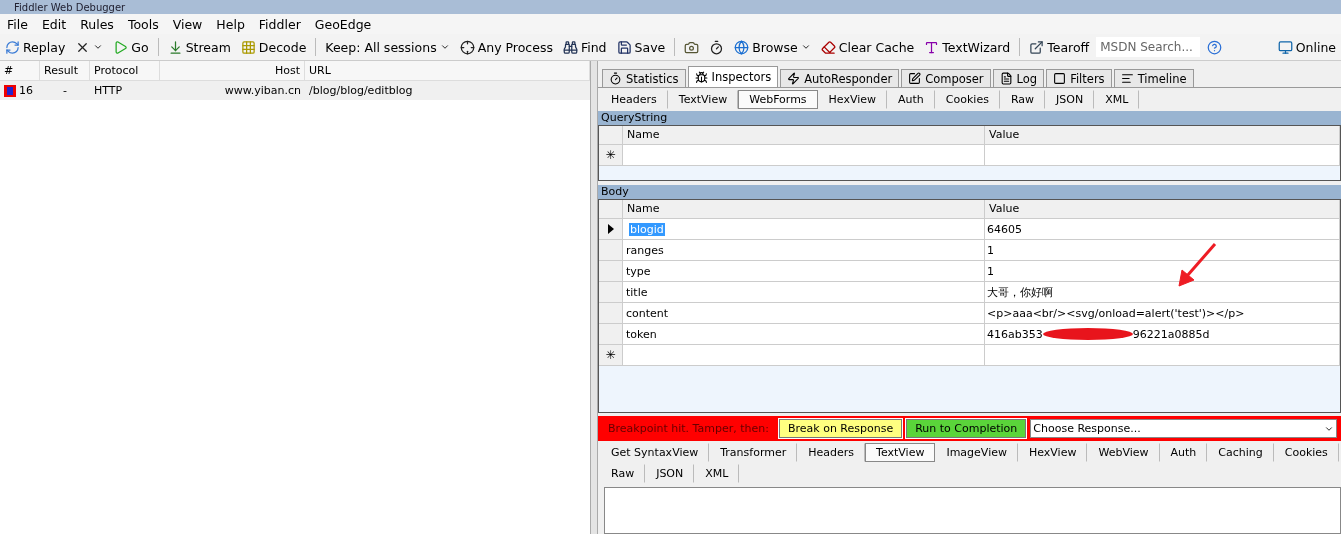 The height and width of the screenshot is (534, 1341). What do you see at coordinates (187, 24) in the screenshot?
I see `menu-item: View` at bounding box center [187, 24].